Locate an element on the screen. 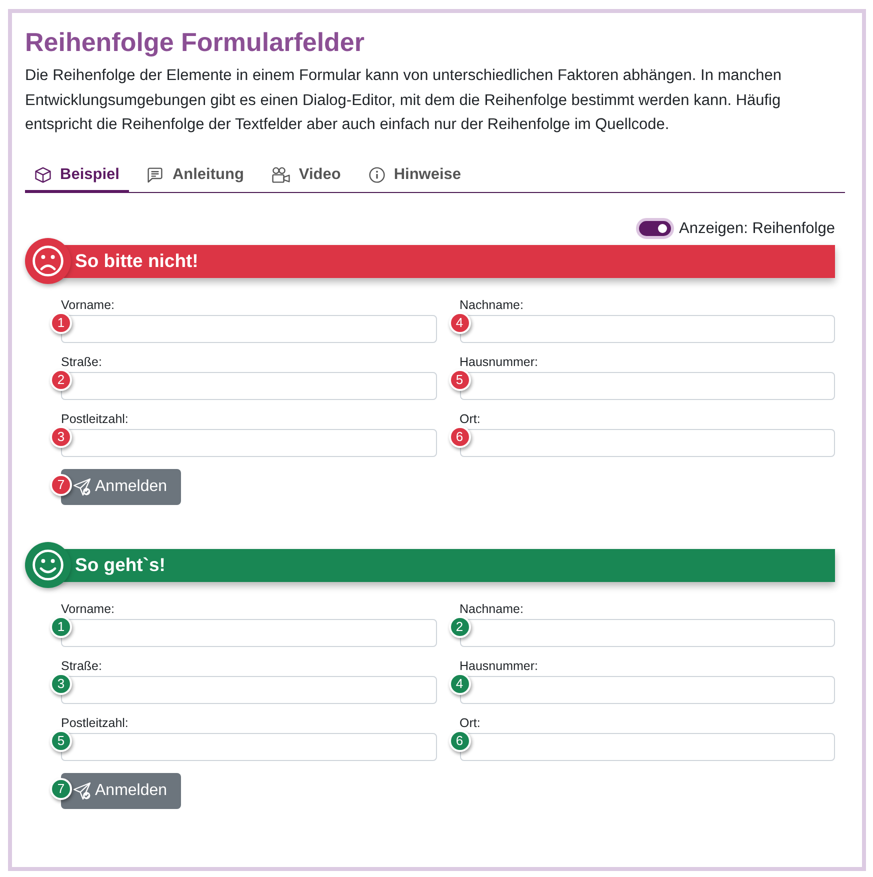  section-title: So bitte nicht! is located at coordinates (136, 261).